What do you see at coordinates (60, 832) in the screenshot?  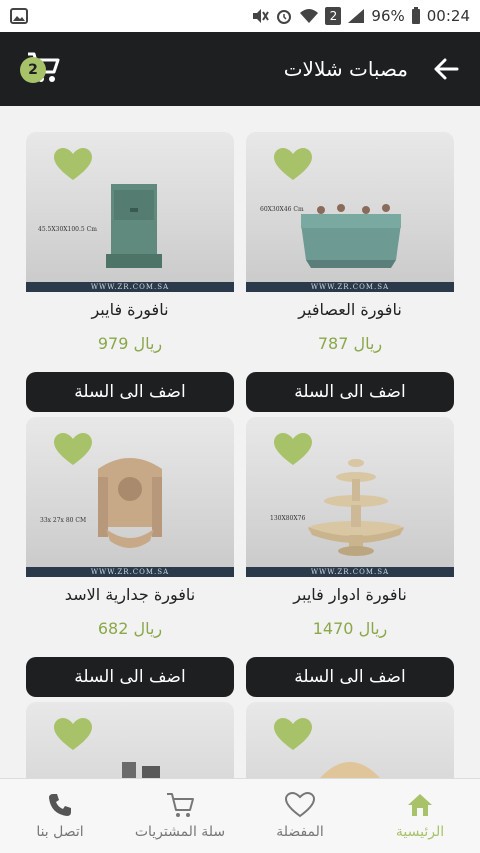 I see `nav-contact-label: اتصل بنا` at bounding box center [60, 832].